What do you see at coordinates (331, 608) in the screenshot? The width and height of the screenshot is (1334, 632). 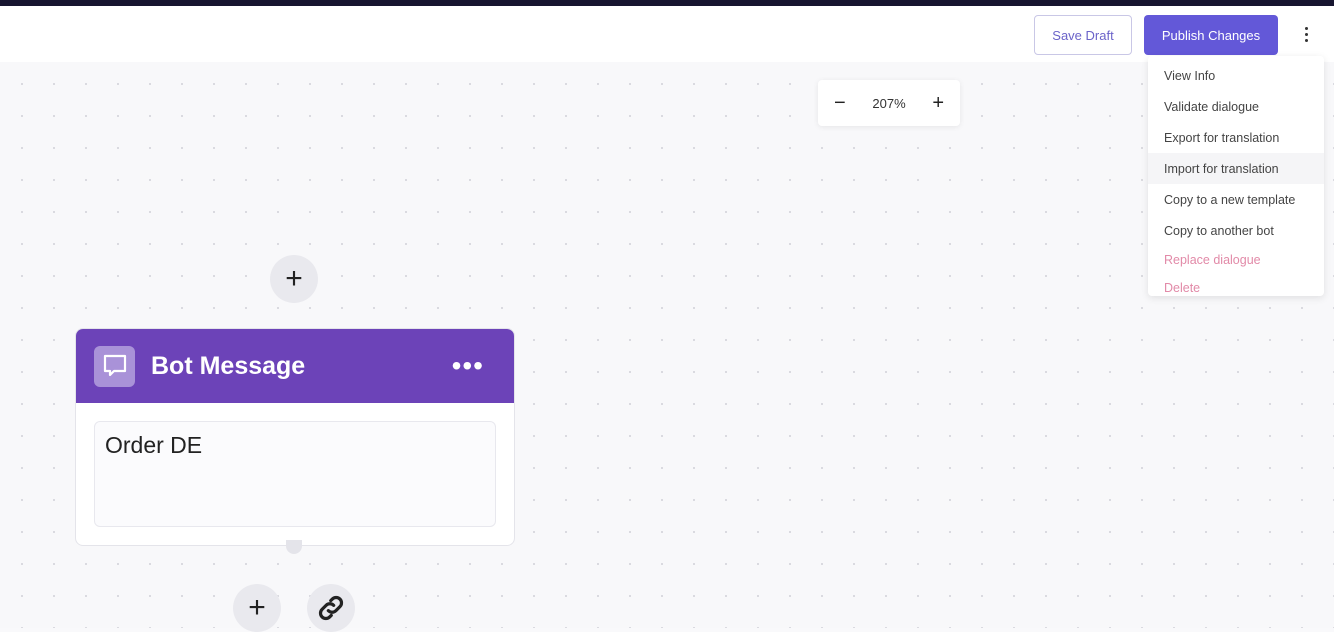 I see `link-icon` at bounding box center [331, 608].